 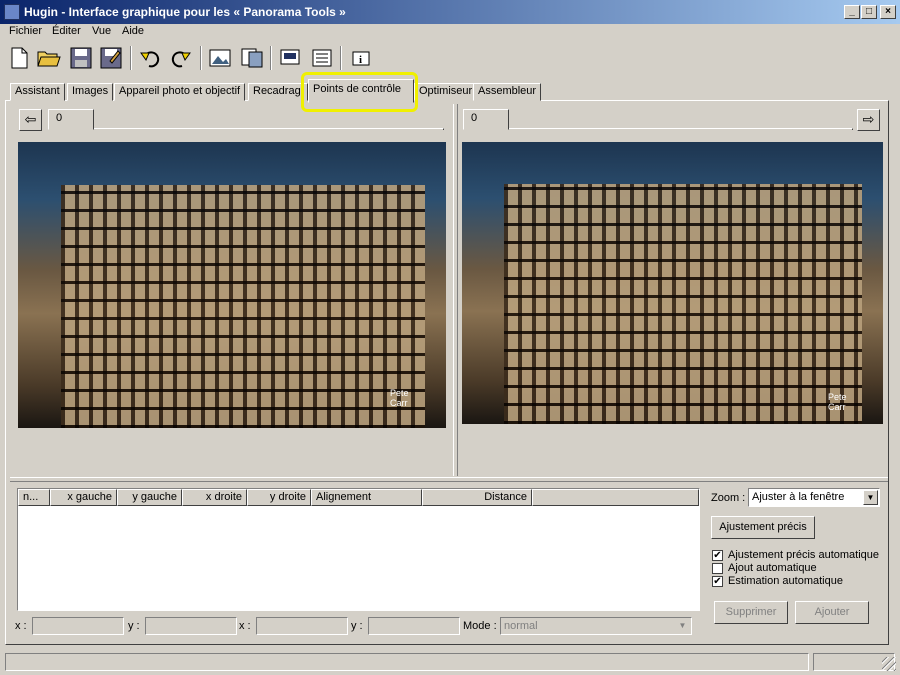 What do you see at coordinates (455, 290) in the screenshot?
I see `vertical-splitter` at bounding box center [455, 290].